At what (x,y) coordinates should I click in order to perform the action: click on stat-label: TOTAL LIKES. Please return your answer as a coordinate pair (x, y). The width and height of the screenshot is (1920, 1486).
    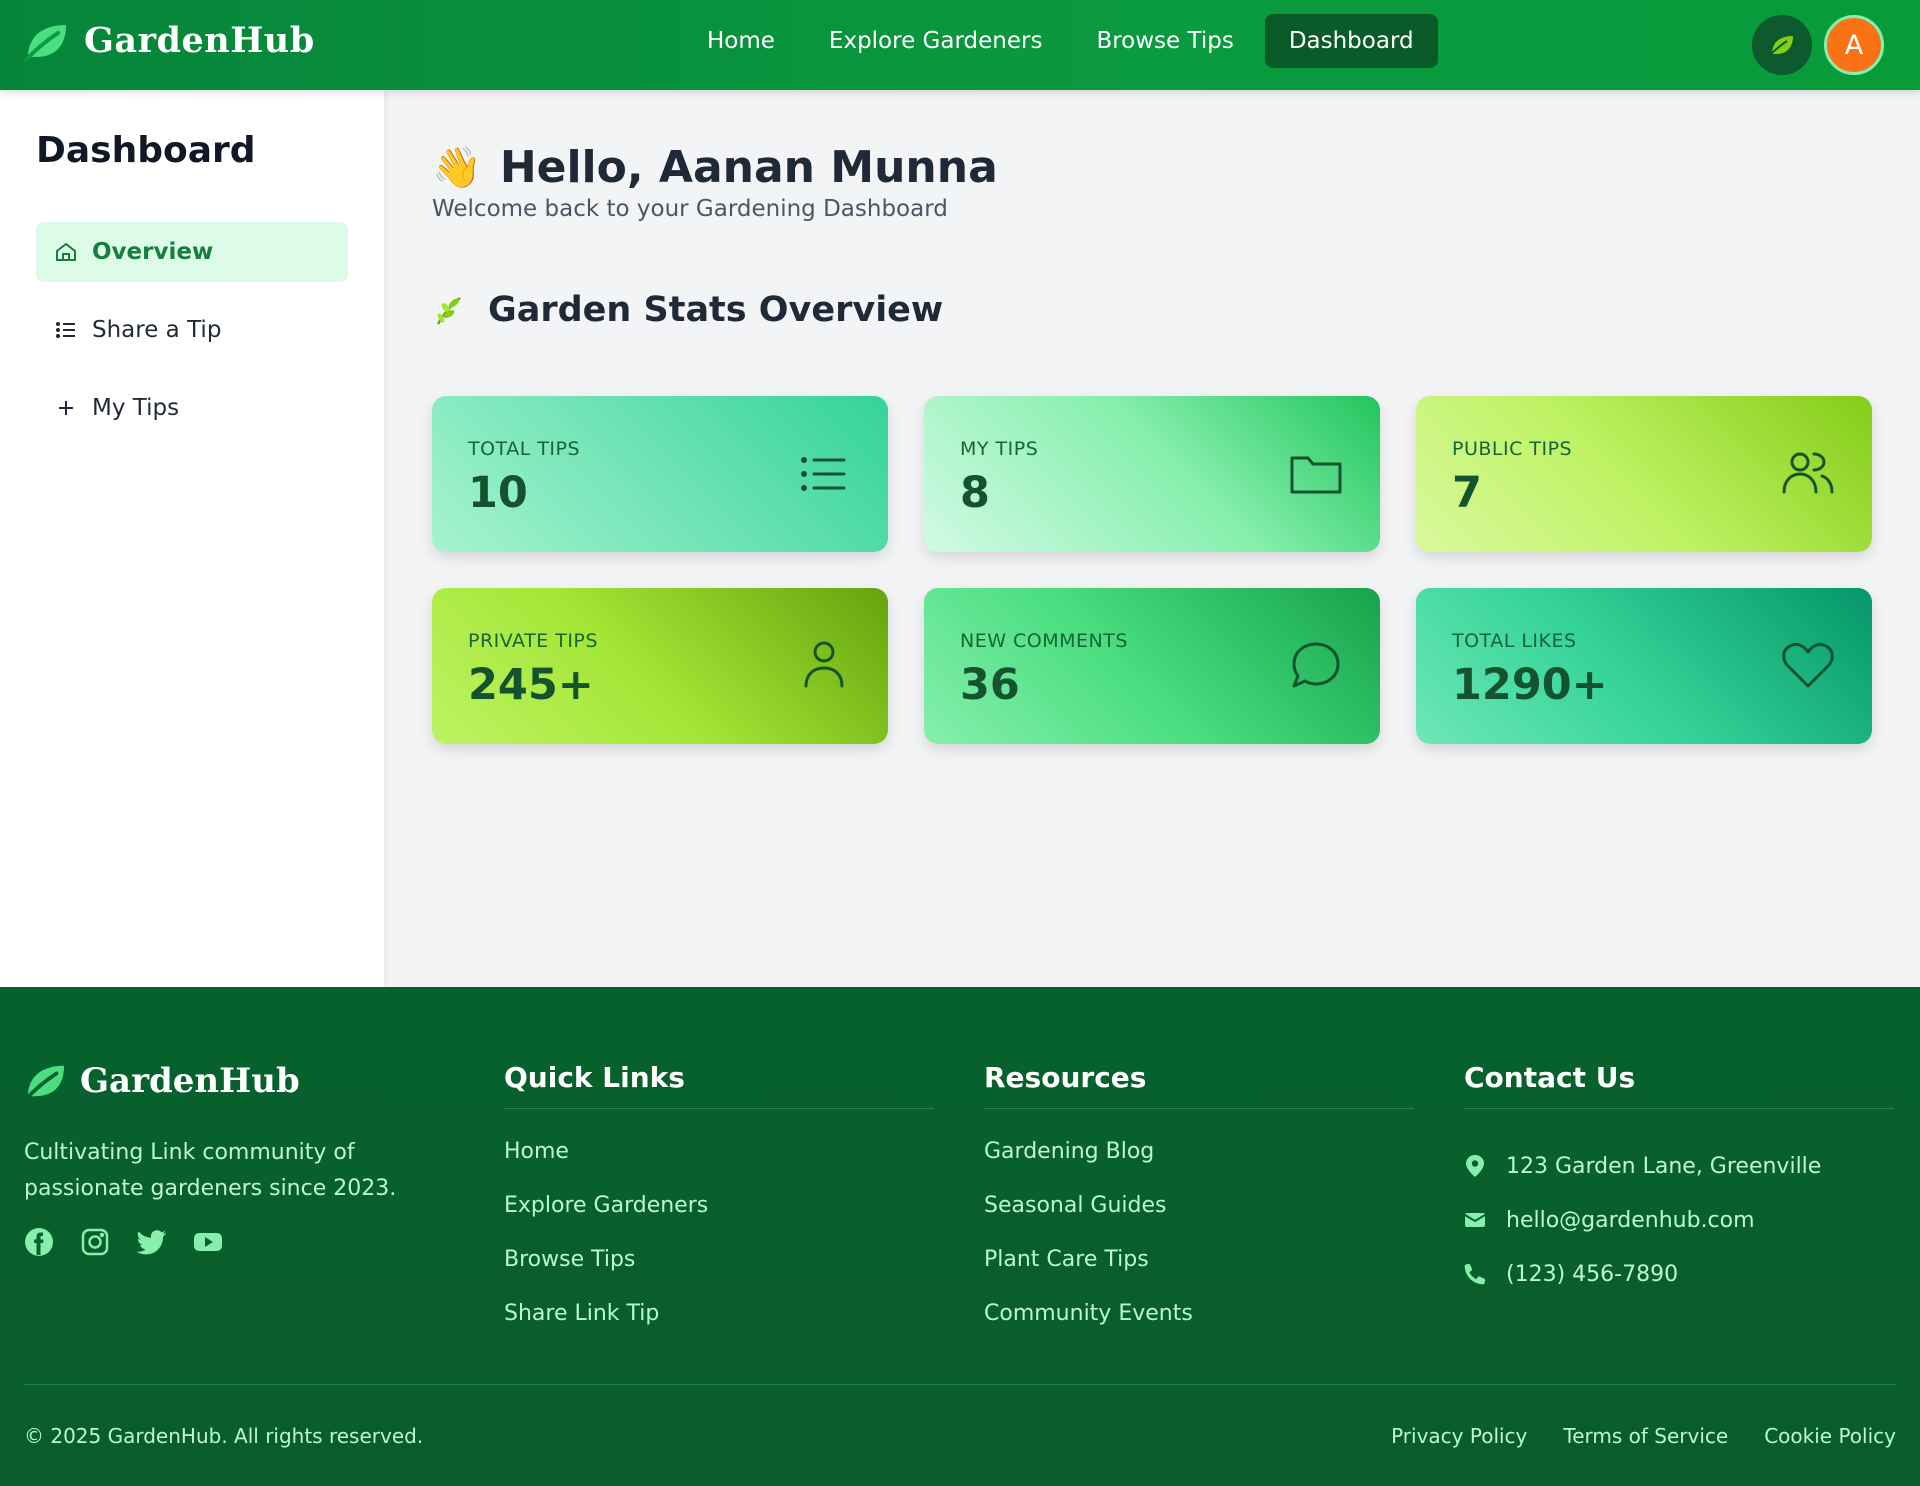
    Looking at the image, I should click on (1514, 641).